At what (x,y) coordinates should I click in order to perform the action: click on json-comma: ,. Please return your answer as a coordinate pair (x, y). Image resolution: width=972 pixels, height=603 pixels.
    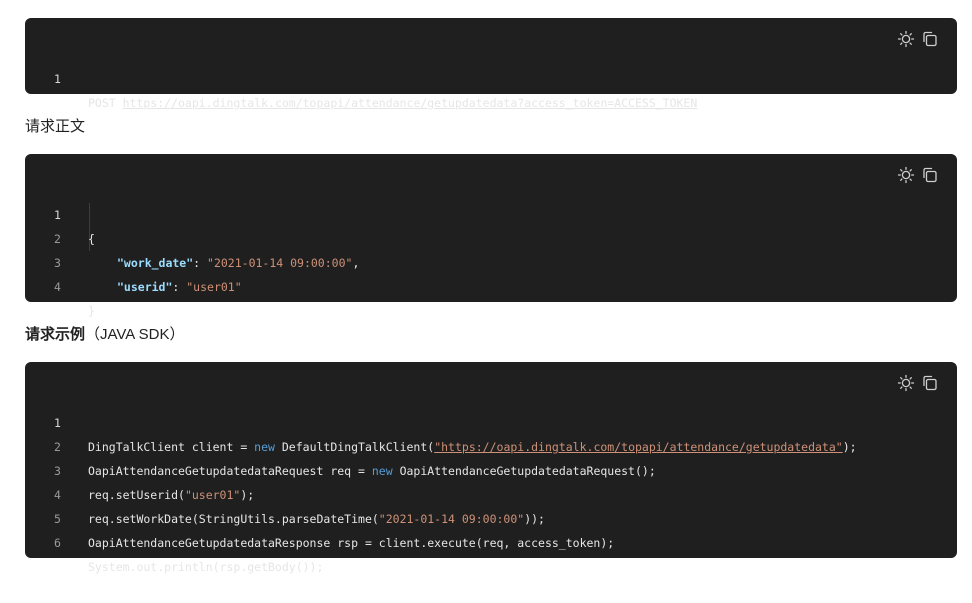
    Looking at the image, I should click on (356, 263).